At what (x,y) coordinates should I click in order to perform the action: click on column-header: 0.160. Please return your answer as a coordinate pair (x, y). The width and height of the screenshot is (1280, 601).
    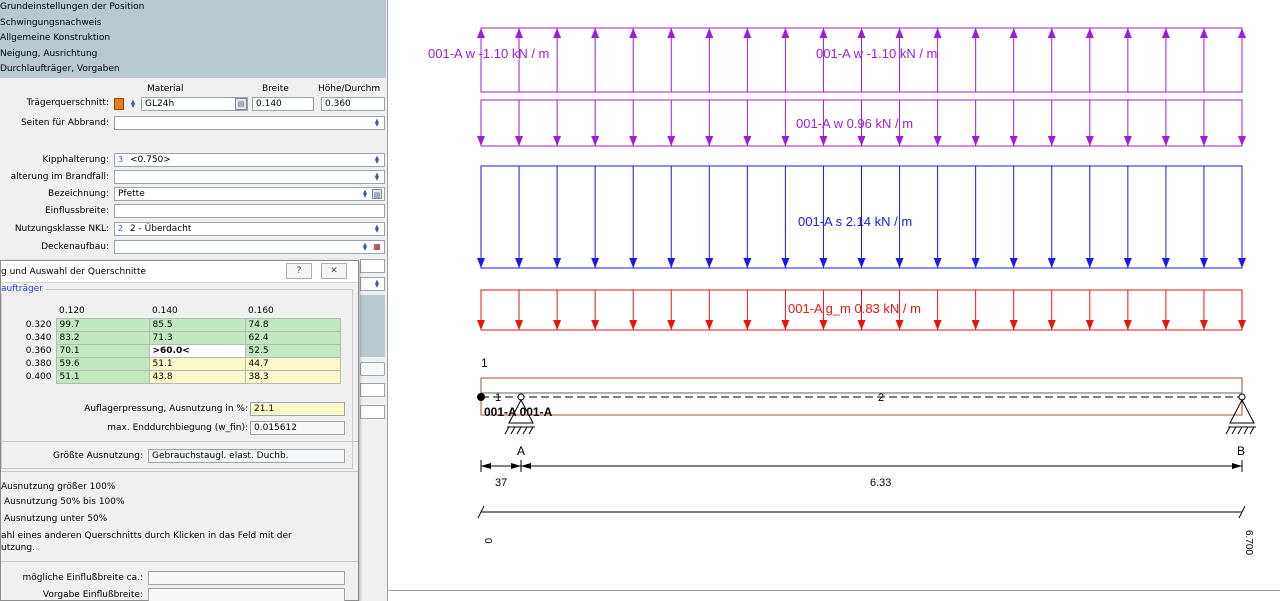
    Looking at the image, I should click on (261, 311).